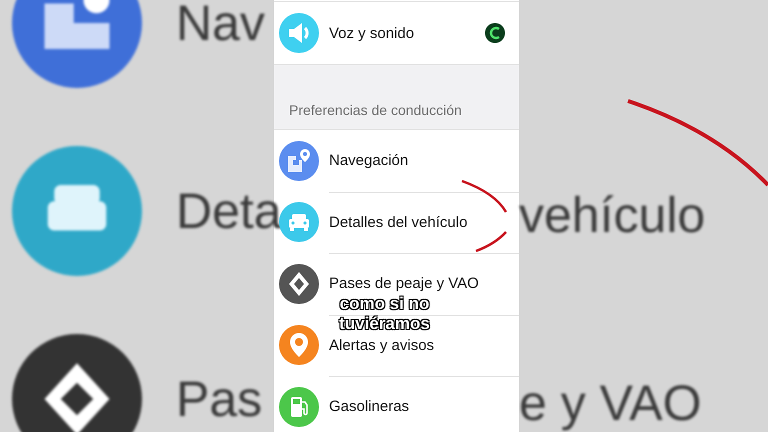 This screenshot has width=768, height=432. I want to click on settings-row: Gasolineras, so click(396, 404).